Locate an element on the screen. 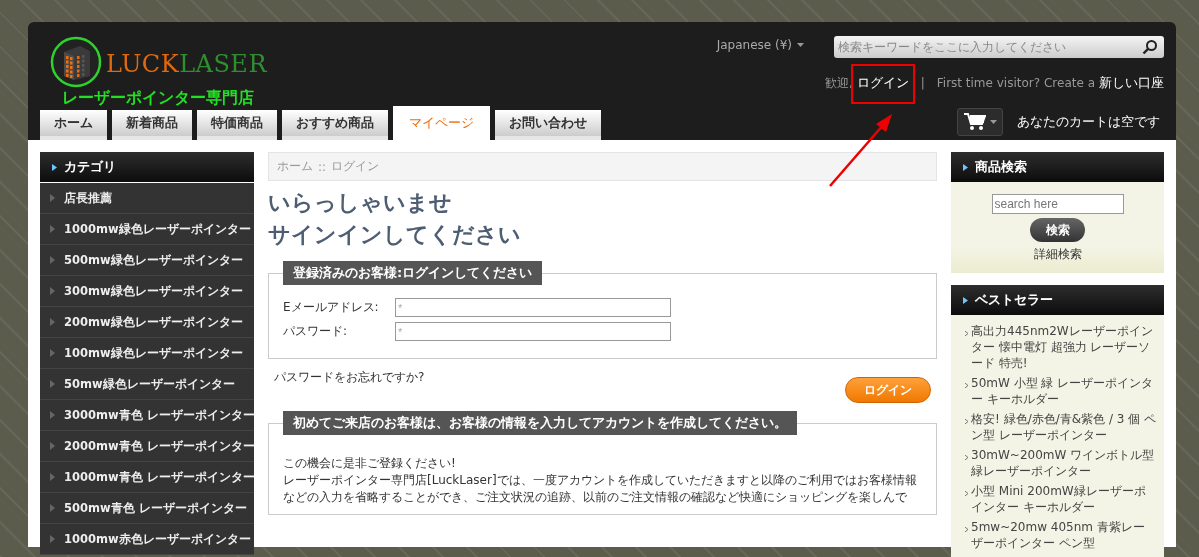 This screenshot has height=557, width=1199. category-title: カテゴリ is located at coordinates (90, 167).